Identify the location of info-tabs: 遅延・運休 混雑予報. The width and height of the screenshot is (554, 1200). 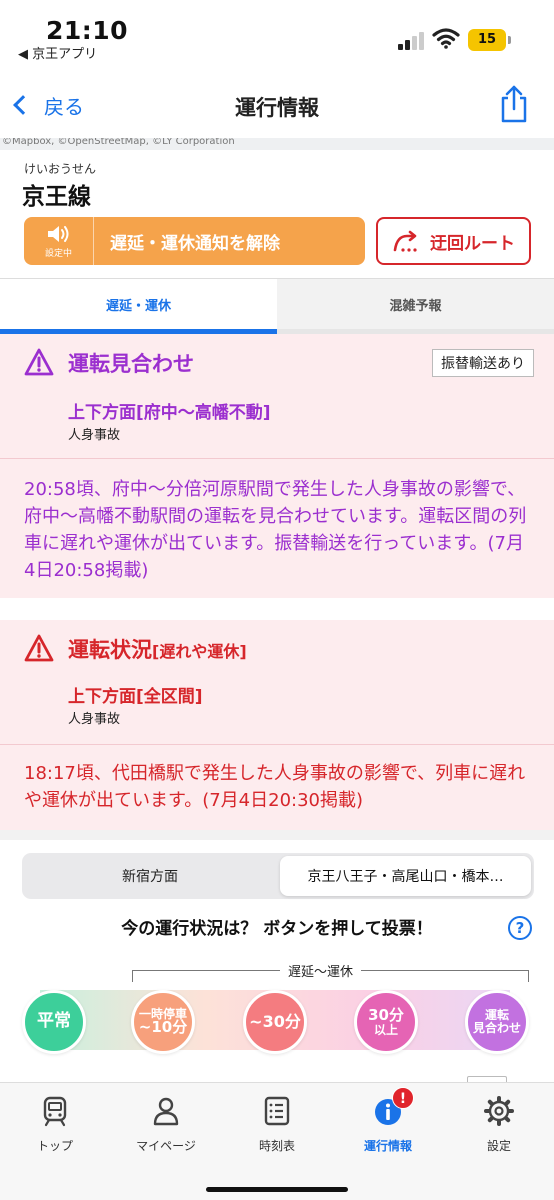
(277, 306).